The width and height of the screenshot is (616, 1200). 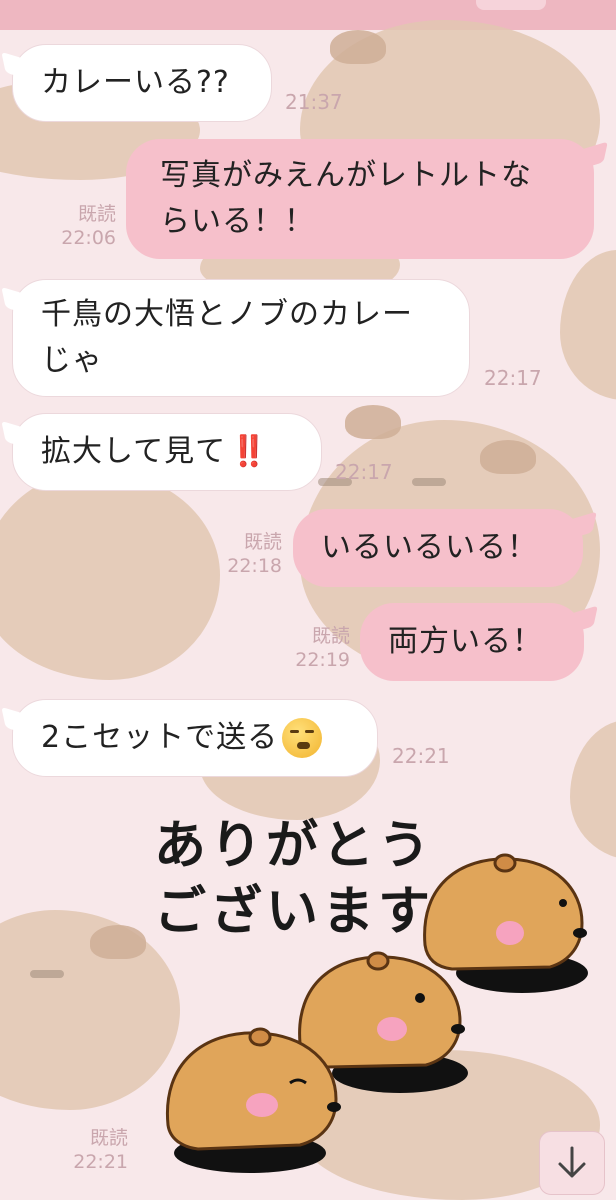 I want to click on message-meta: 既読 22:19, so click(x=311, y=648).